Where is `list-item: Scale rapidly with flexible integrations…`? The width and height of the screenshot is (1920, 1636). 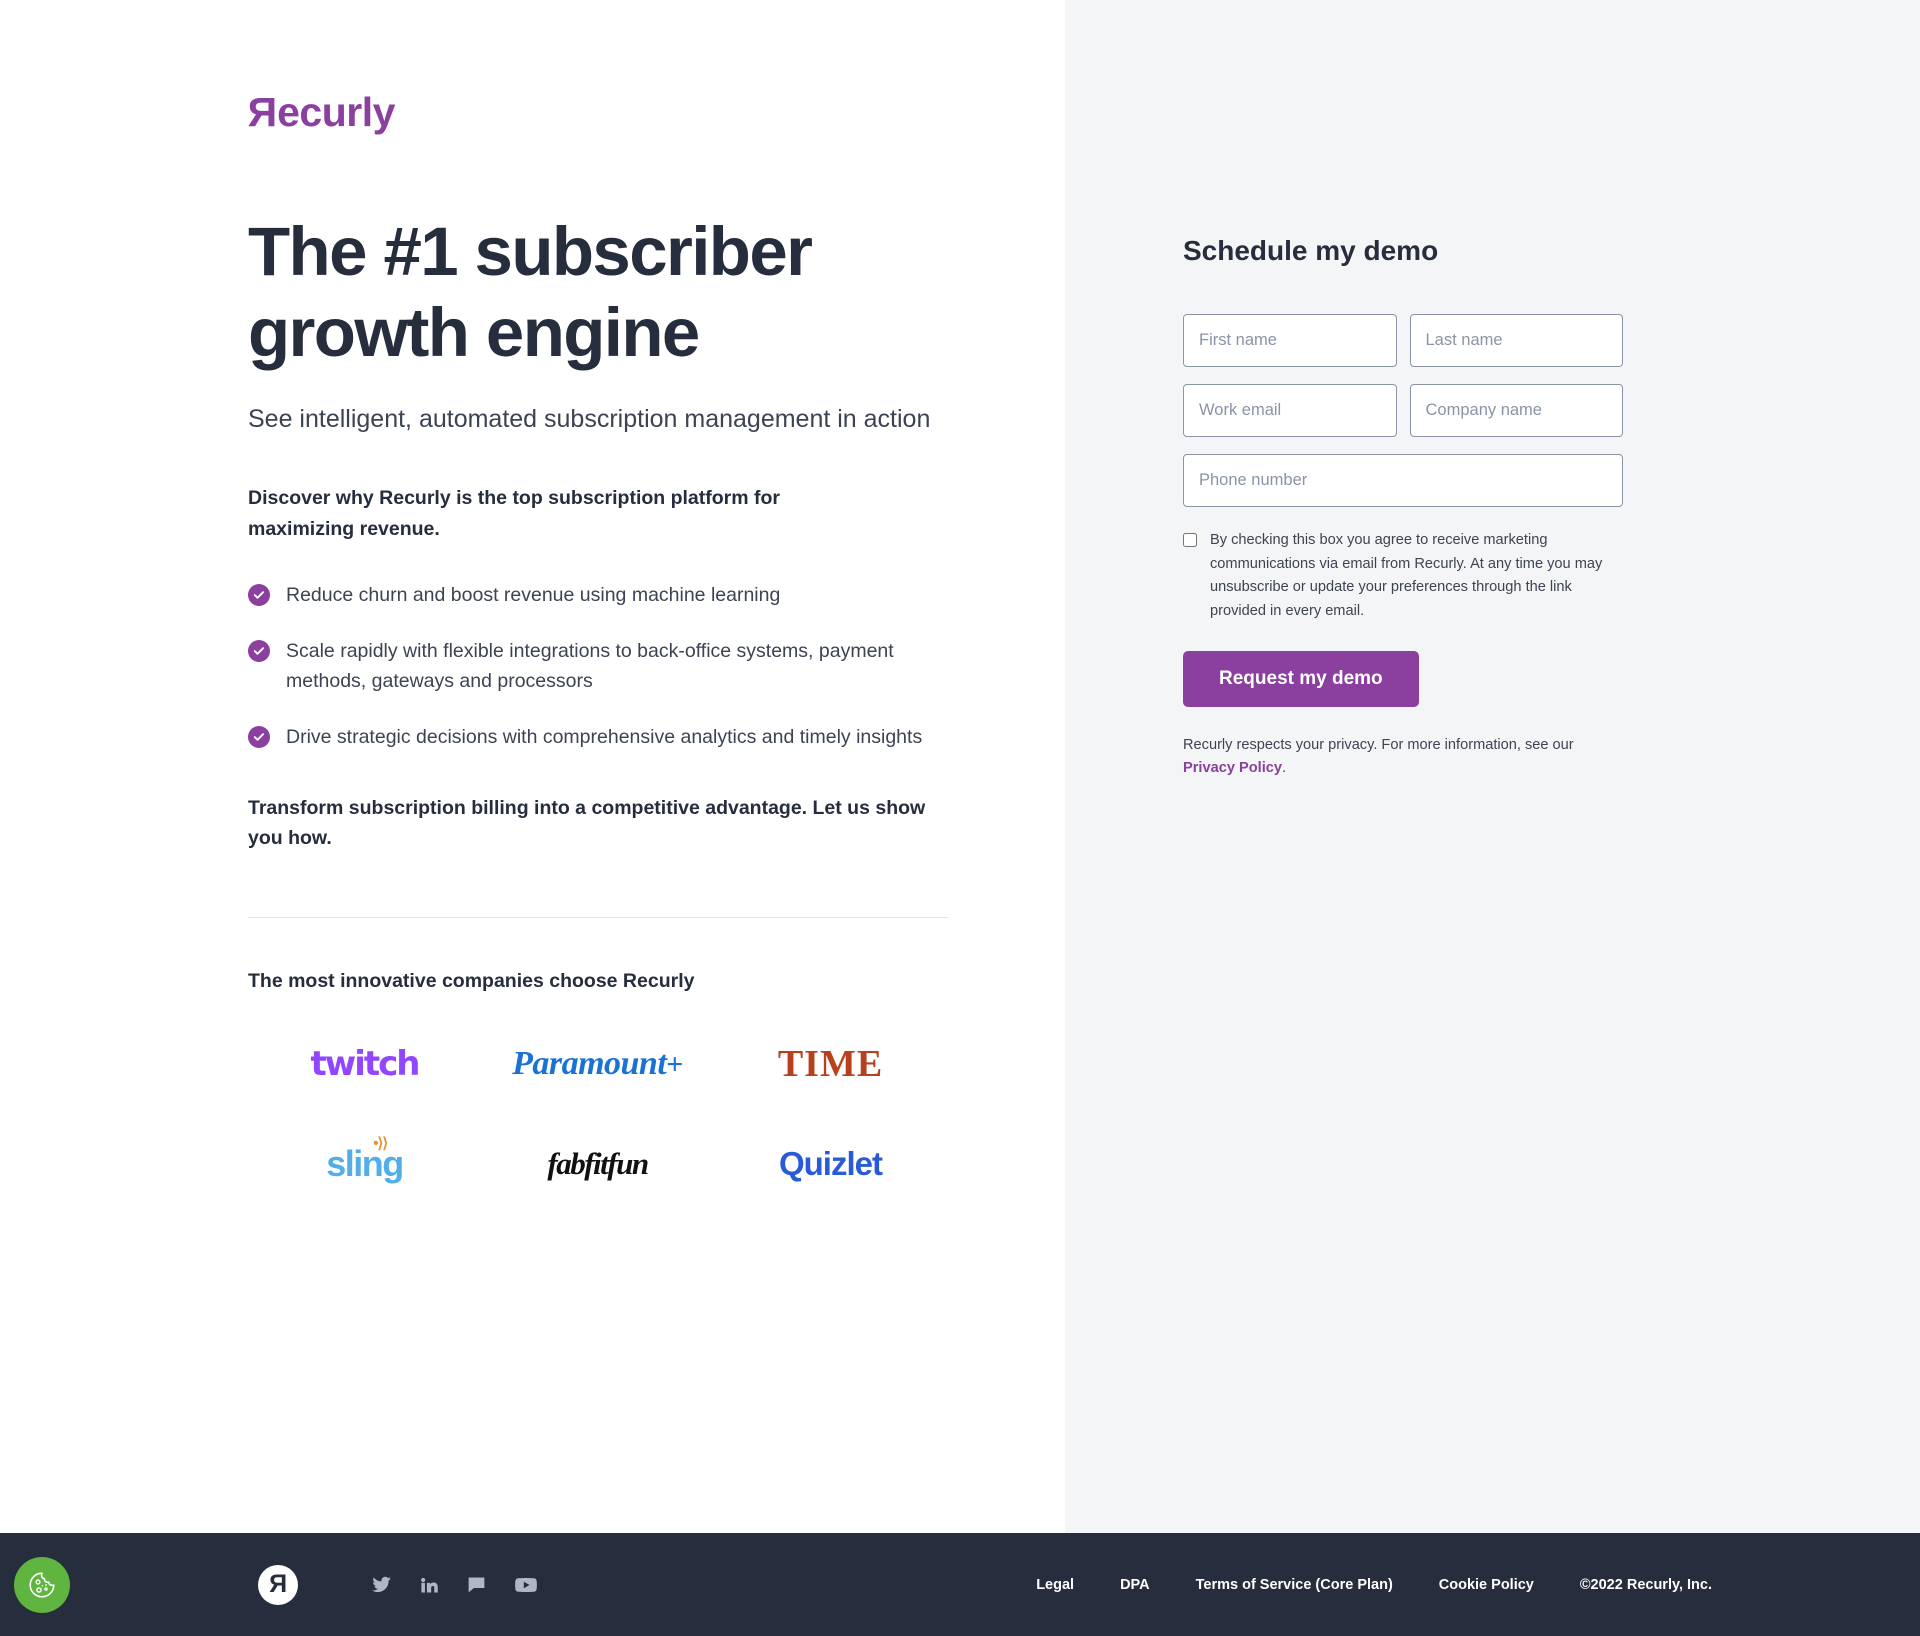 list-item: Scale rapidly with flexible integrations… is located at coordinates (588, 666).